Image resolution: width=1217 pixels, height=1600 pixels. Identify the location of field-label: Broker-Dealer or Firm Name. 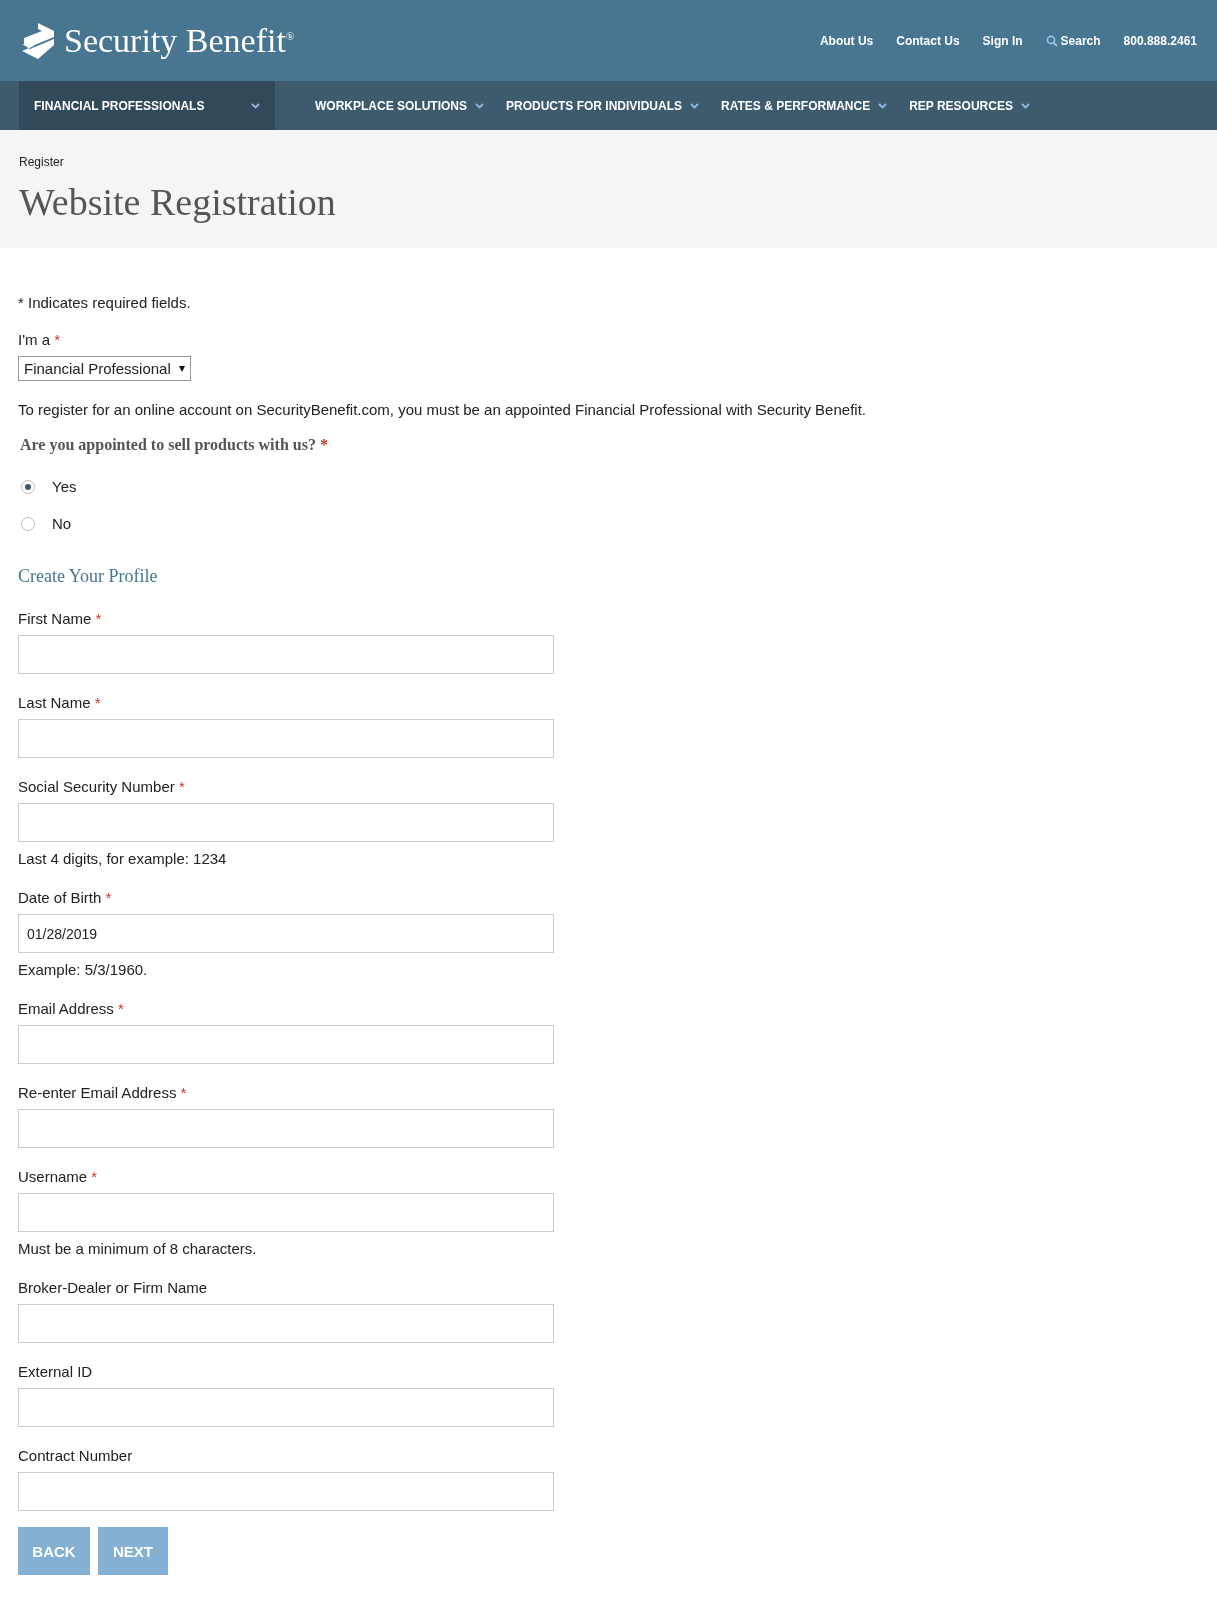
(113, 1288).